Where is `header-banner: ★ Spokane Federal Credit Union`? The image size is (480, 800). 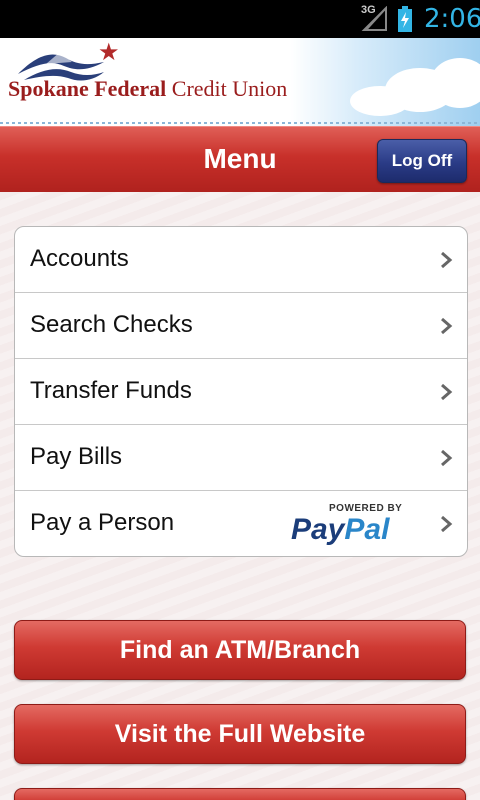 header-banner: ★ Spokane Federal Credit Union is located at coordinates (240, 82).